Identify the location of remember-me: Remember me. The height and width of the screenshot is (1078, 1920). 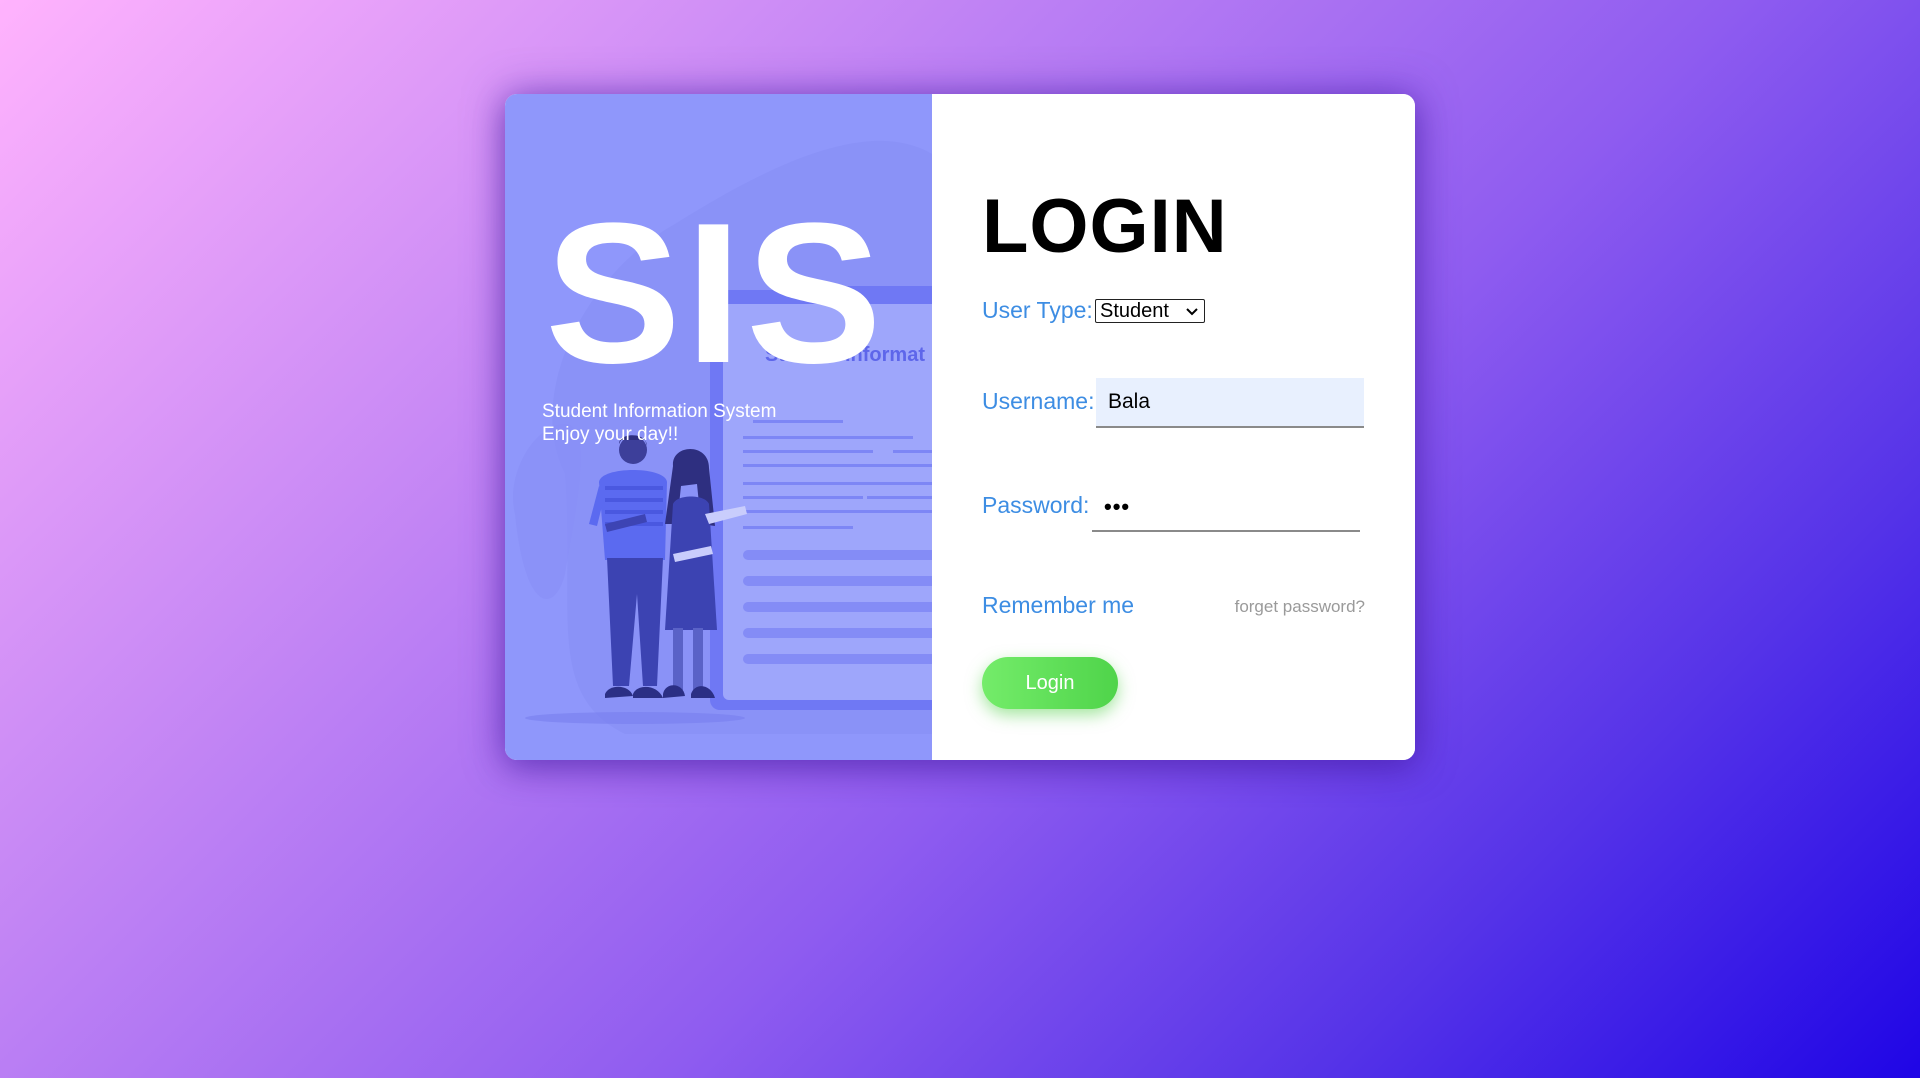
(1058, 605).